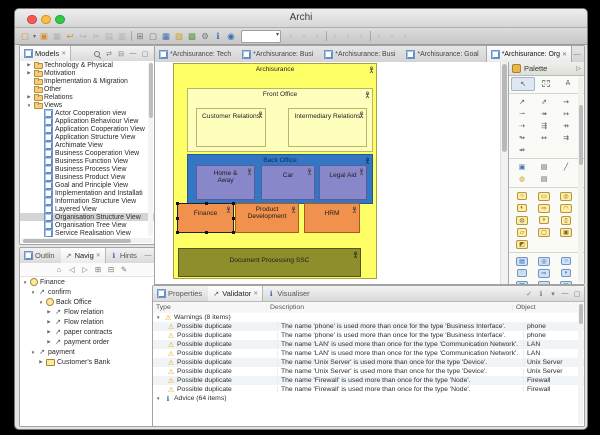 This screenshot has width=600, height=435. Describe the element at coordinates (40, 255) in the screenshot. I see `tab-outline: Outlin` at that location.